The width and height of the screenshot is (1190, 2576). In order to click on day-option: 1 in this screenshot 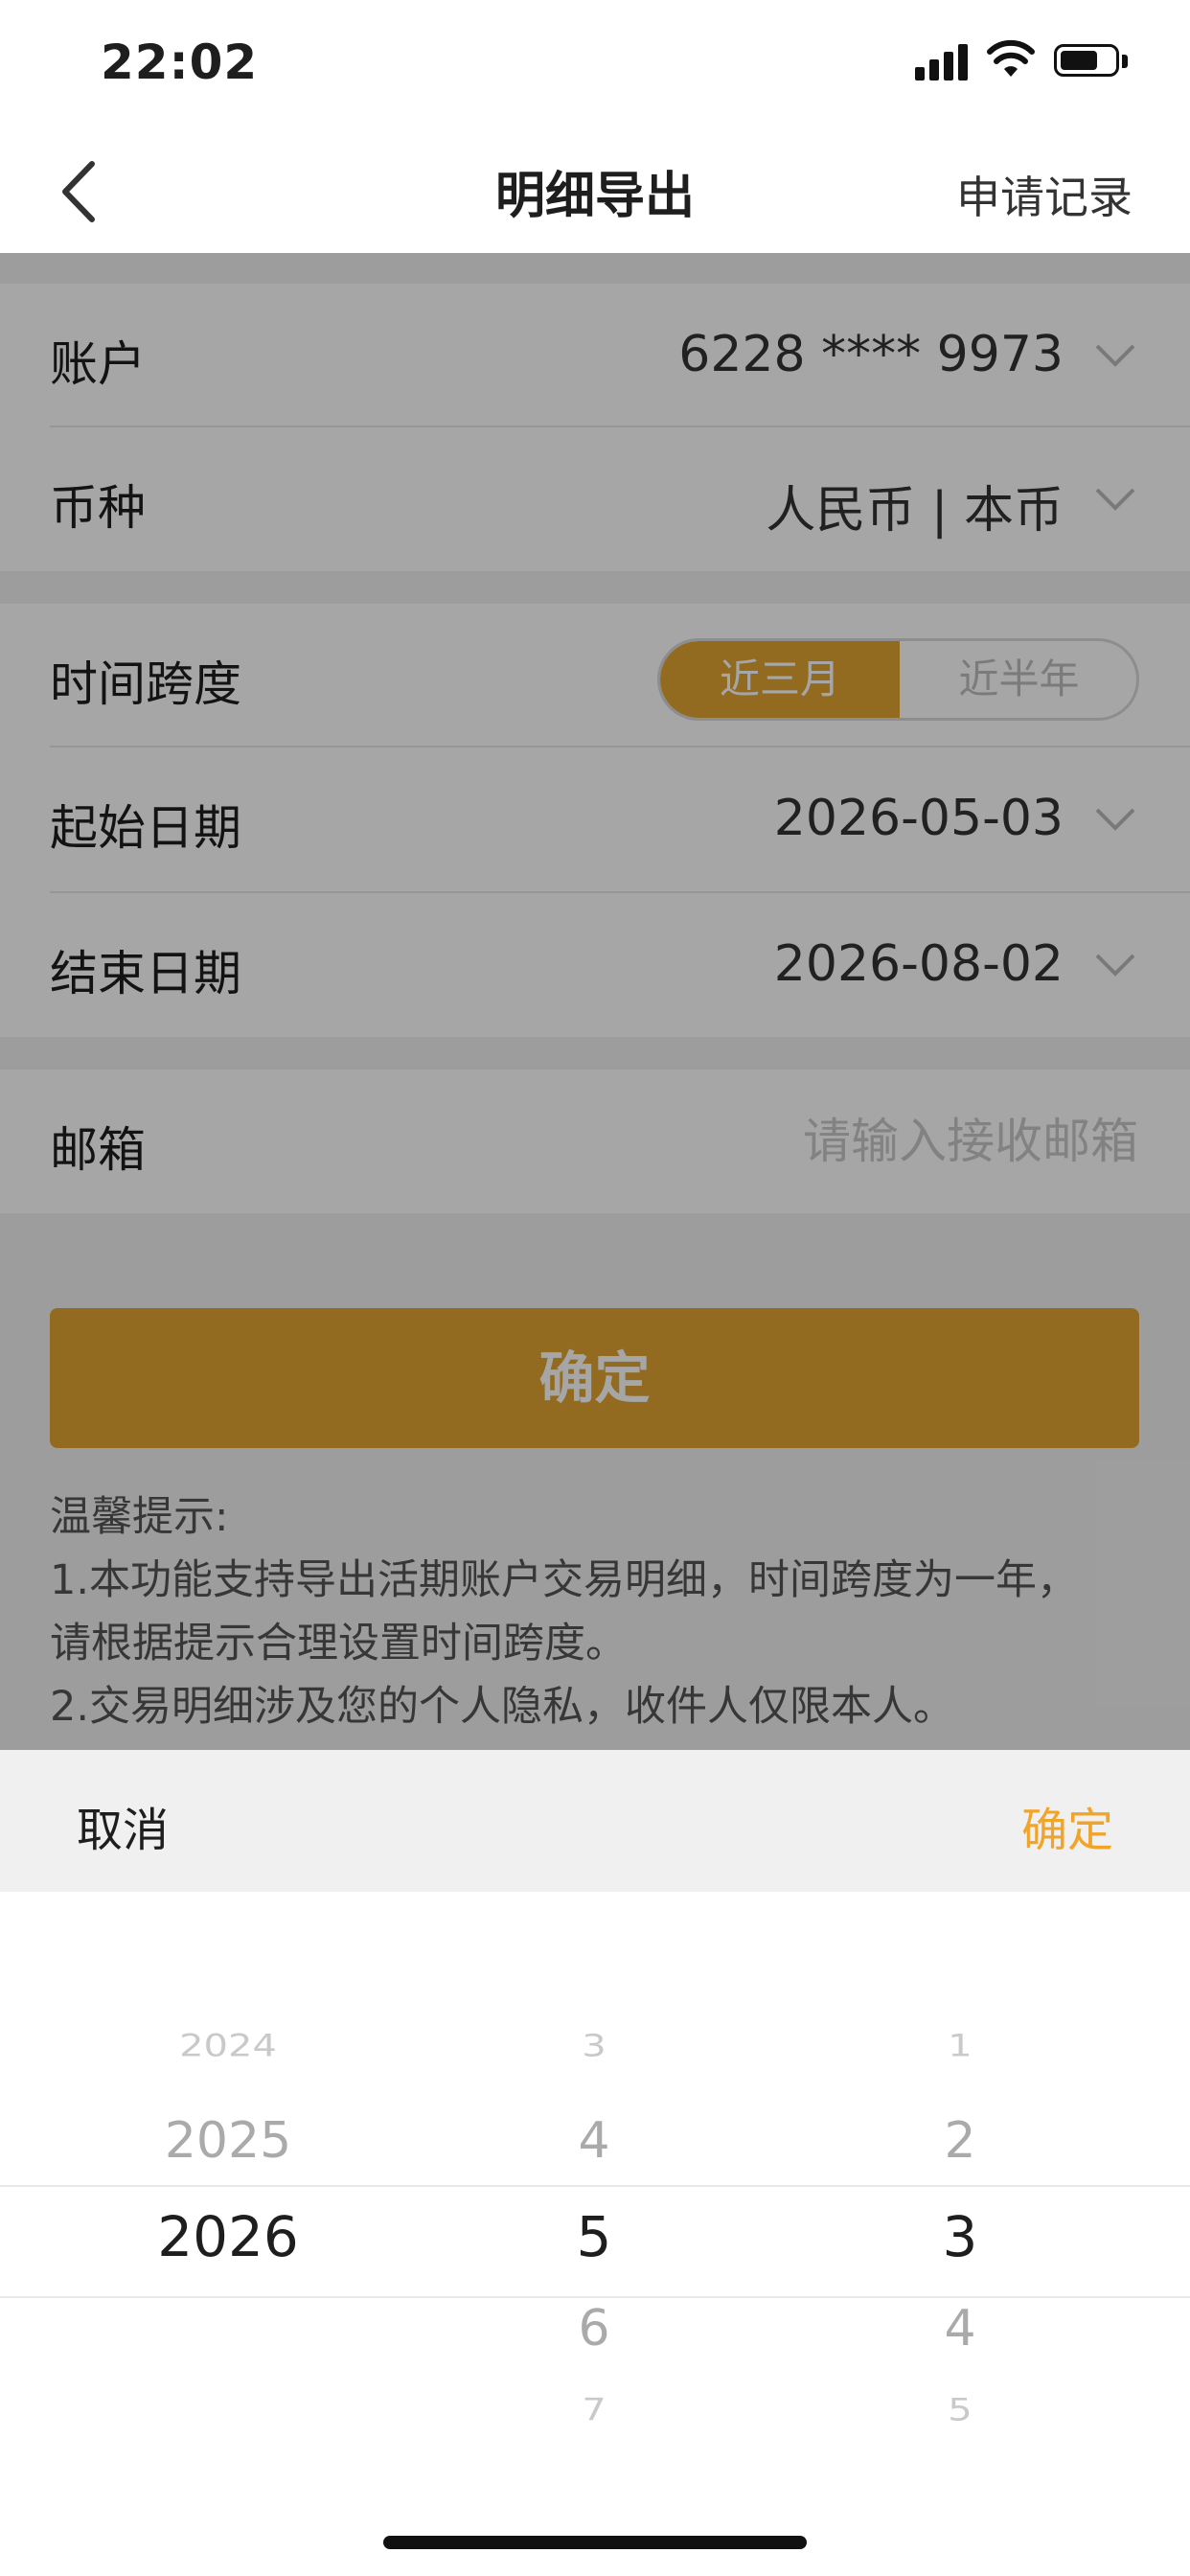, I will do `click(960, 2046)`.